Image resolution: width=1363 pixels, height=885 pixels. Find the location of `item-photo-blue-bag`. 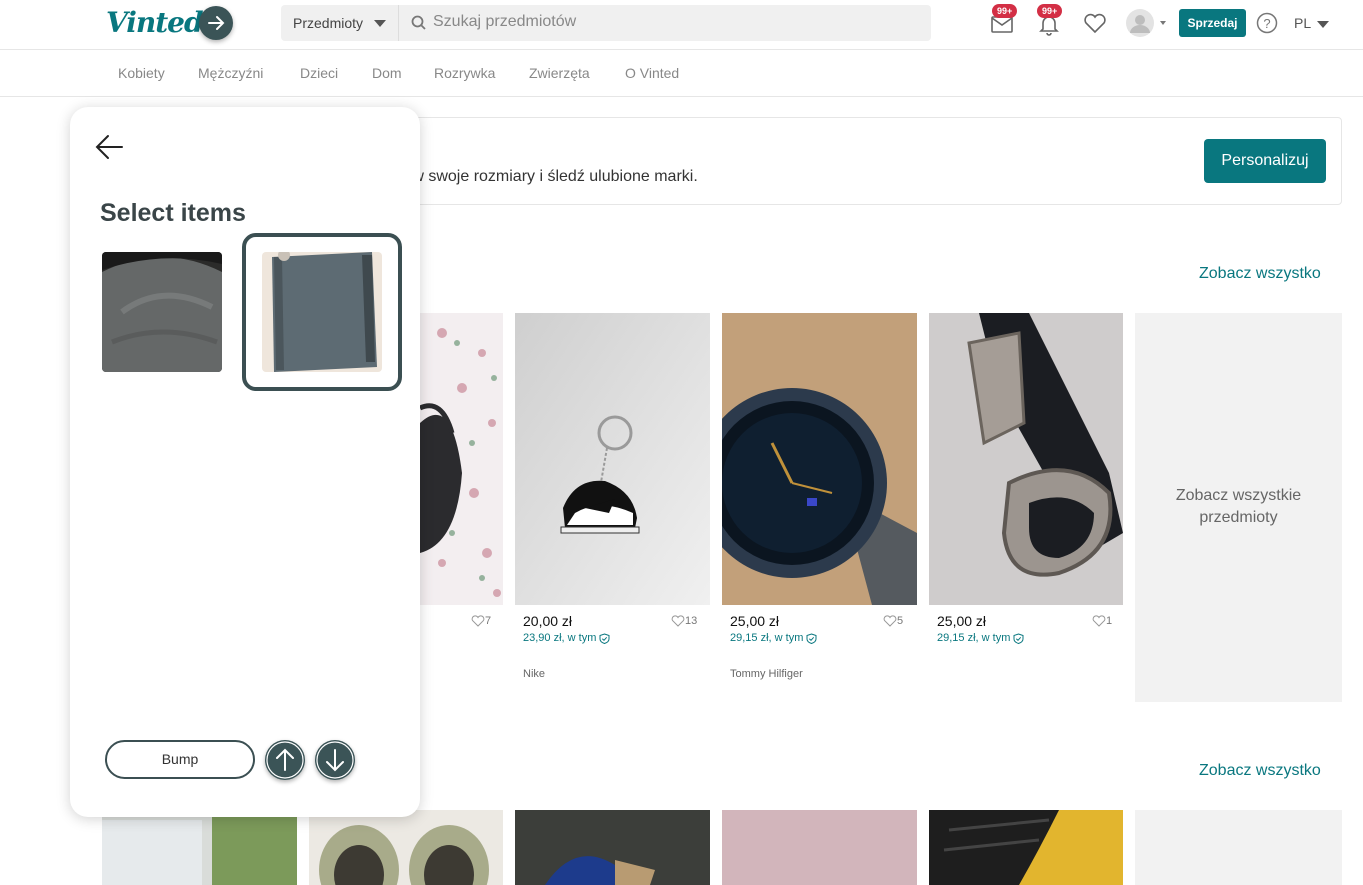

item-photo-blue-bag is located at coordinates (612, 847).